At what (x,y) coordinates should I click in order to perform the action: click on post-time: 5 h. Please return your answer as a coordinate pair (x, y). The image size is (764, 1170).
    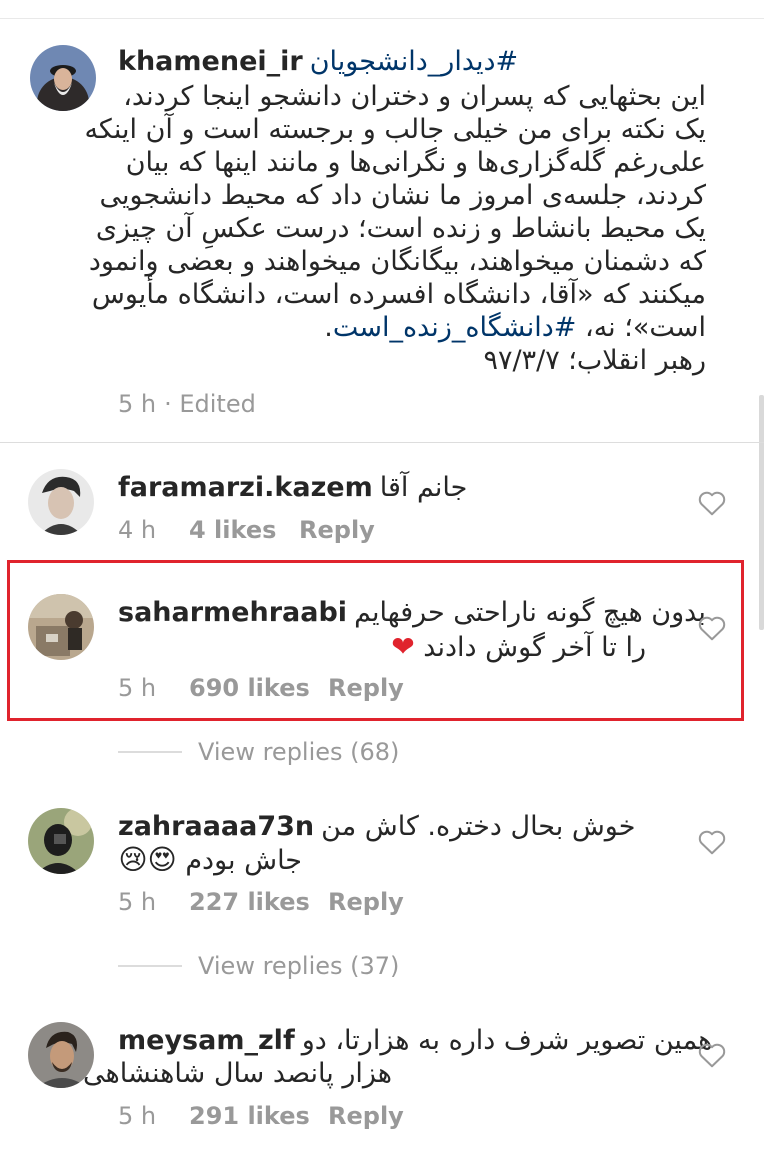
    Looking at the image, I should click on (137, 404).